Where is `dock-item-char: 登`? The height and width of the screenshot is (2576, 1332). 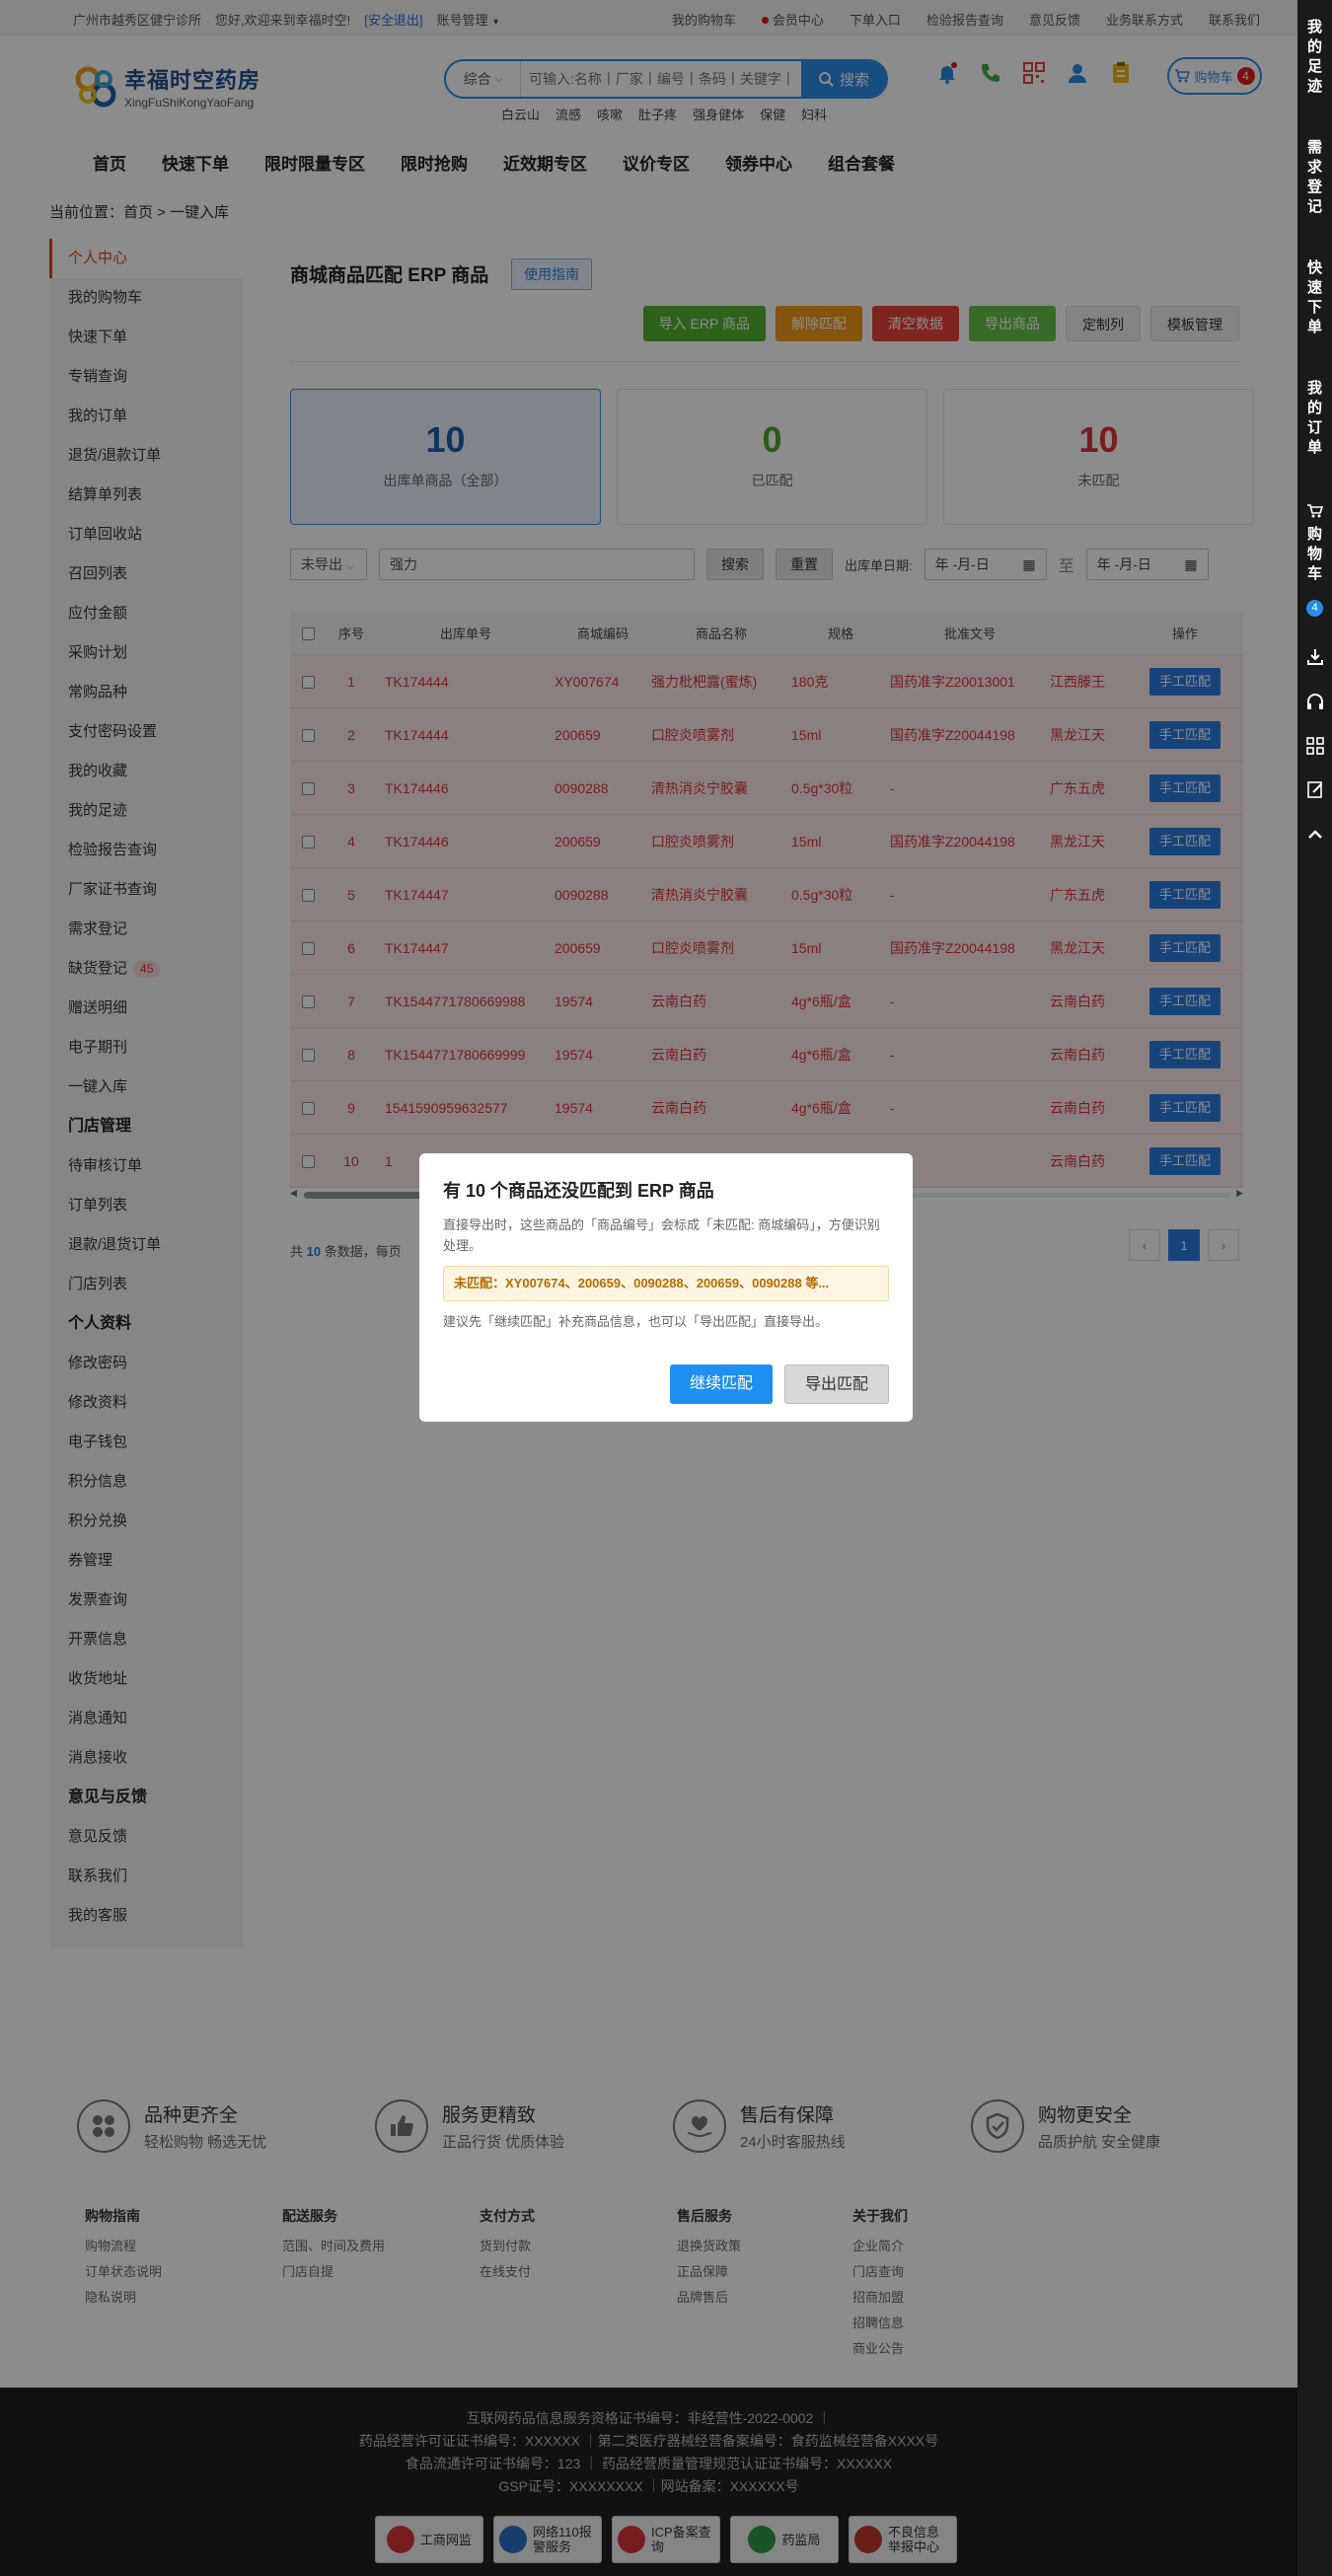
dock-item-char: 登 is located at coordinates (1314, 187).